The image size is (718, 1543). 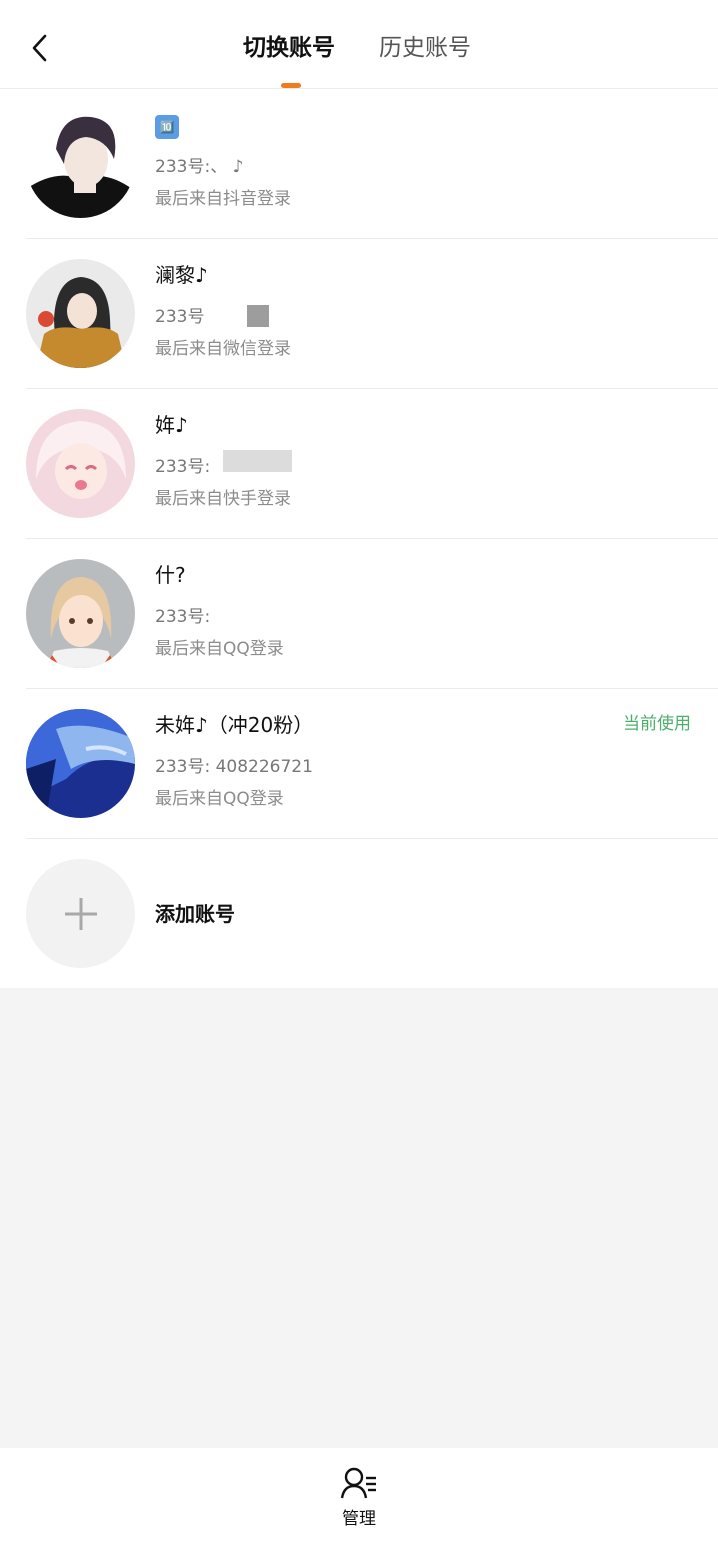 What do you see at coordinates (223, 349) in the screenshot?
I see `login-source: 最后来自微信登录` at bounding box center [223, 349].